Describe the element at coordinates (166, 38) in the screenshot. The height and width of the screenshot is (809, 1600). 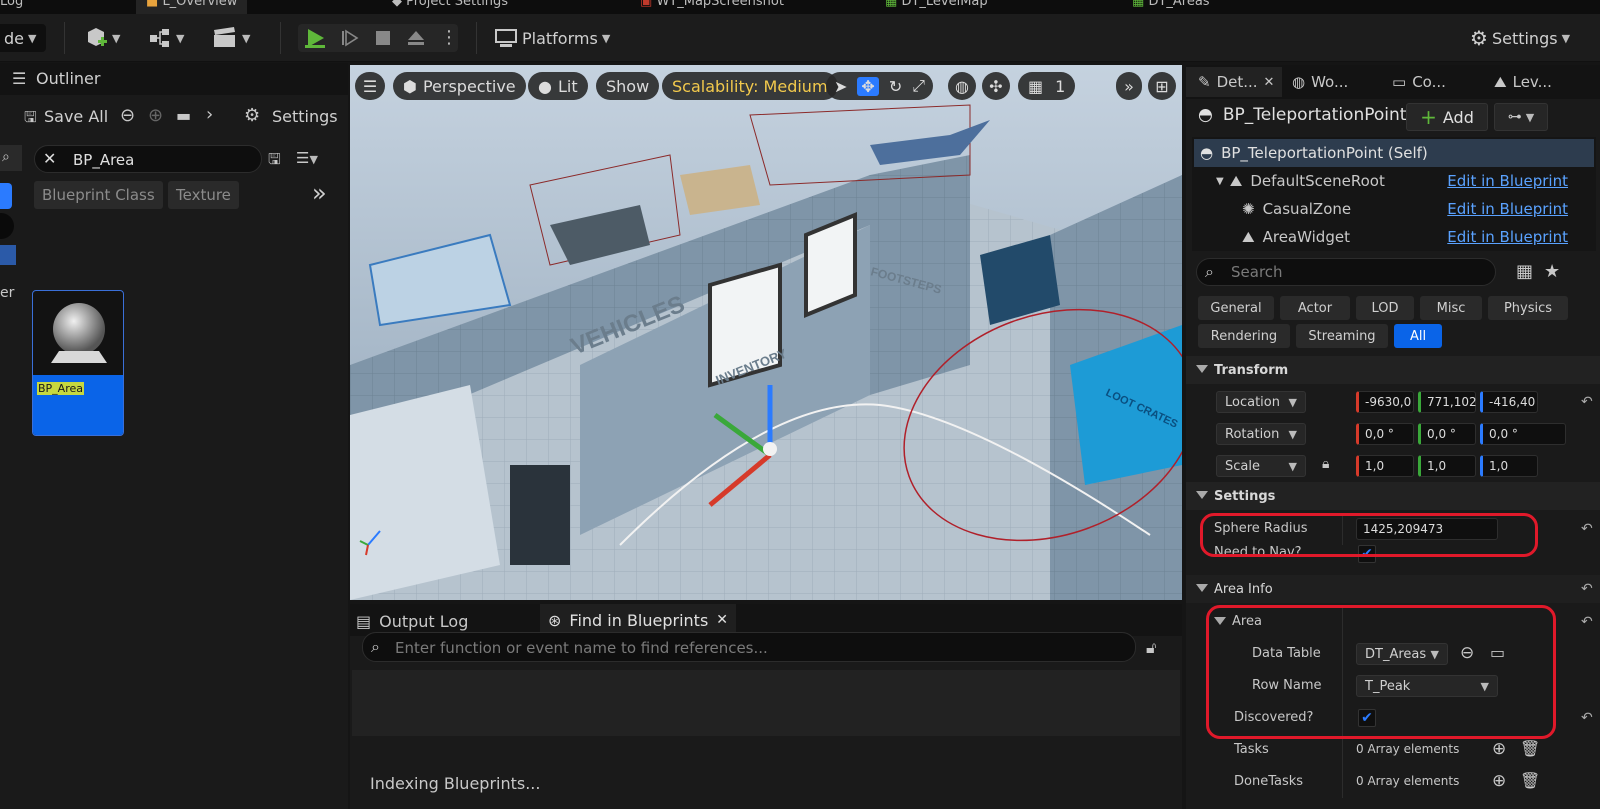
I see `blueprint-menu-button: ▼` at that location.